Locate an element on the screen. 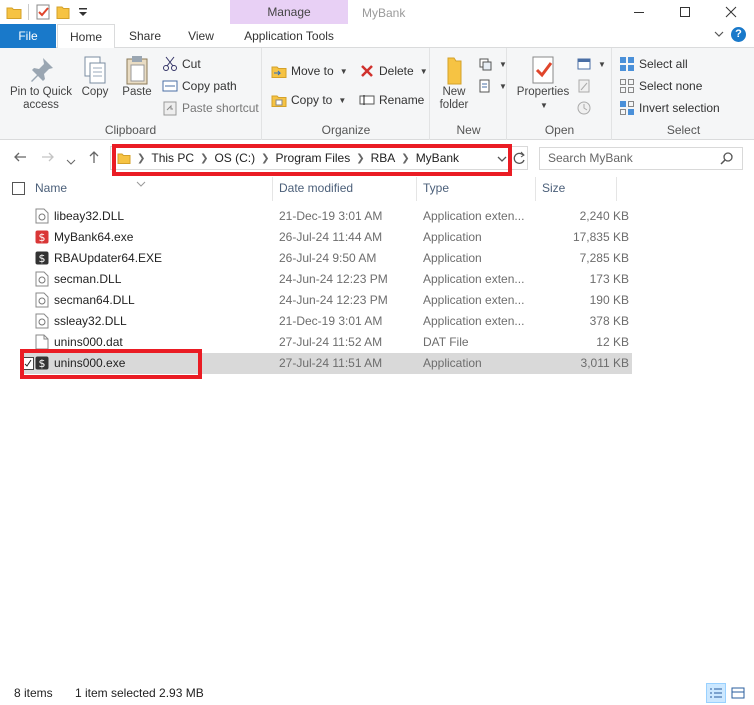 This screenshot has width=754, height=705. back-arrow-icon is located at coordinates (20, 157).